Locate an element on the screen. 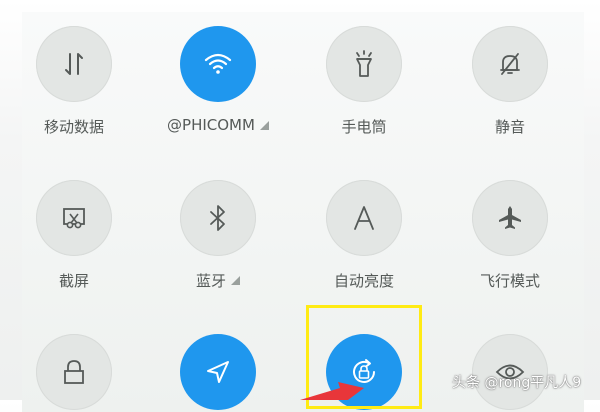 The width and height of the screenshot is (600, 412). watermark-text: 头条 @rong平凡人9 is located at coordinates (517, 383).